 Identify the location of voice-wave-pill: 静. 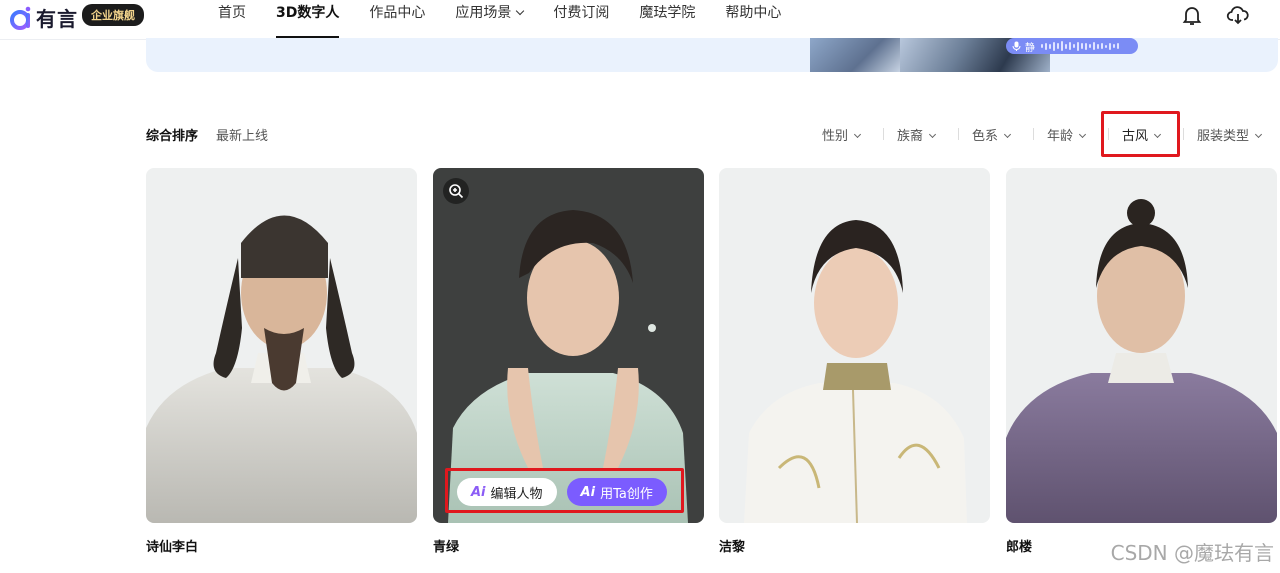
(1072, 46).